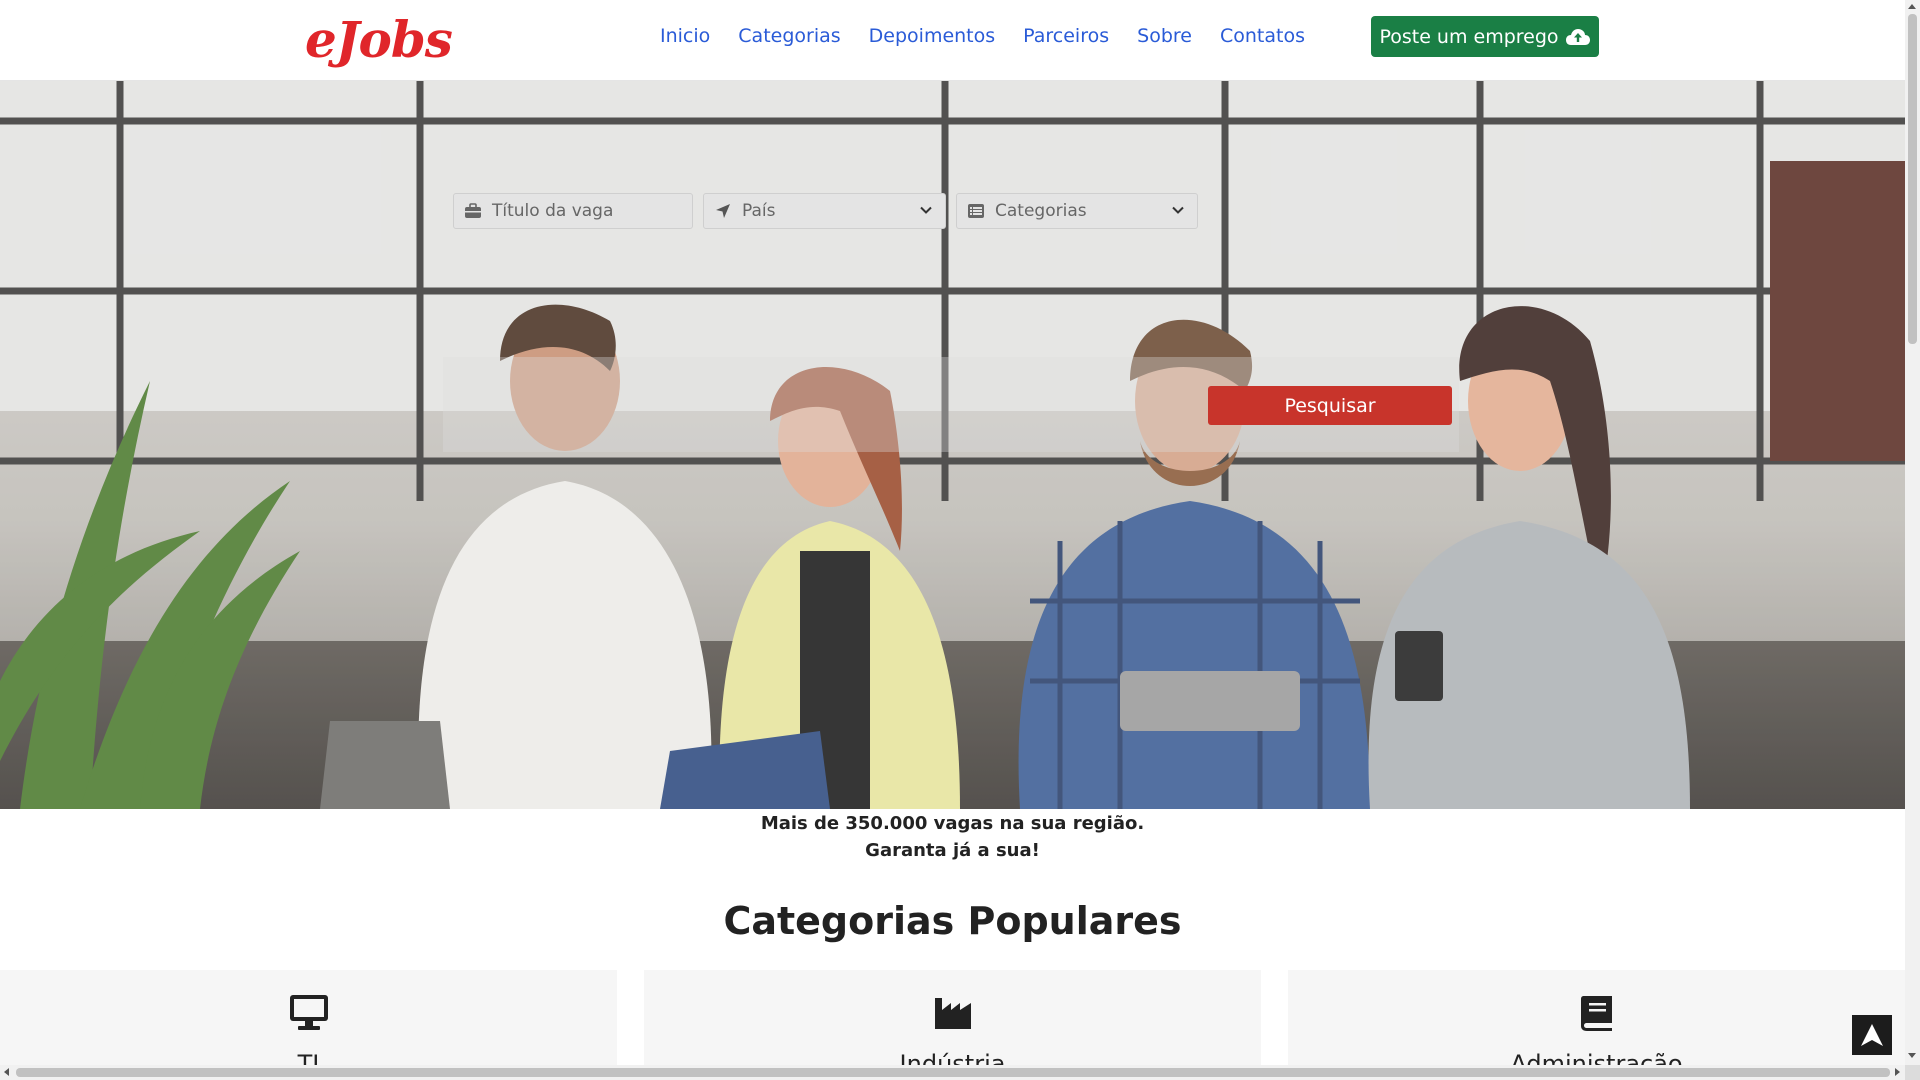  I want to click on category-card-ti: TI, so click(308, 1025).